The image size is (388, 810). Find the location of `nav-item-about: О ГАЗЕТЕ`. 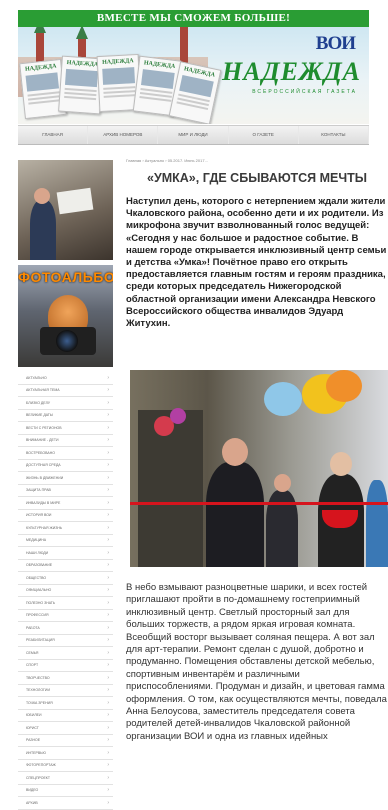

nav-item-about: О ГАЗЕТЕ is located at coordinates (264, 135).